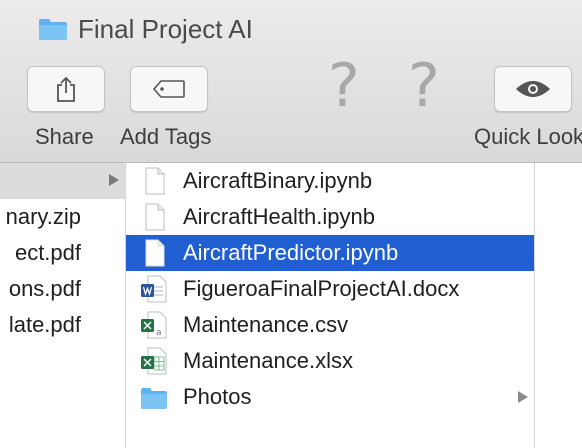 This screenshot has width=582, height=448. Describe the element at coordinates (48, 253) in the screenshot. I see `list-item: ect.pdf` at that location.